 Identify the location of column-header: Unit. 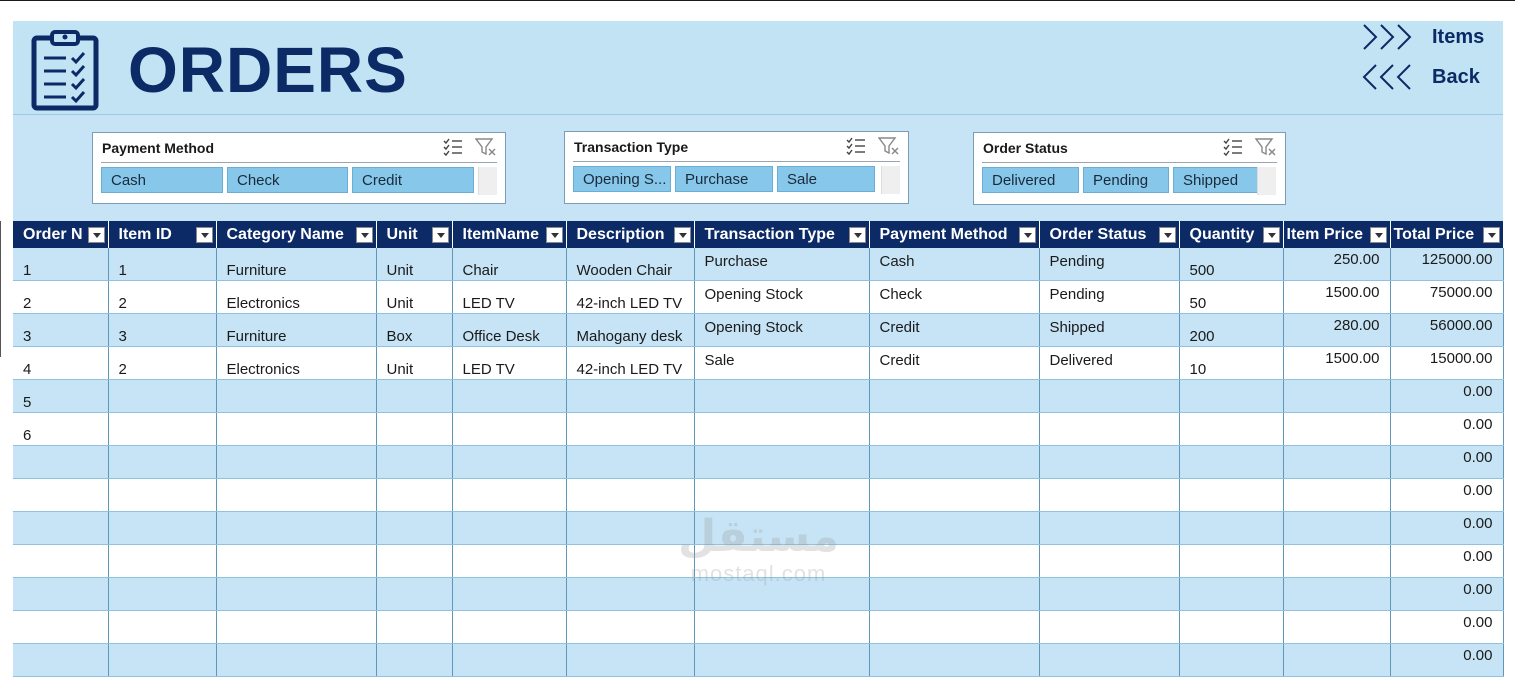
(414, 234).